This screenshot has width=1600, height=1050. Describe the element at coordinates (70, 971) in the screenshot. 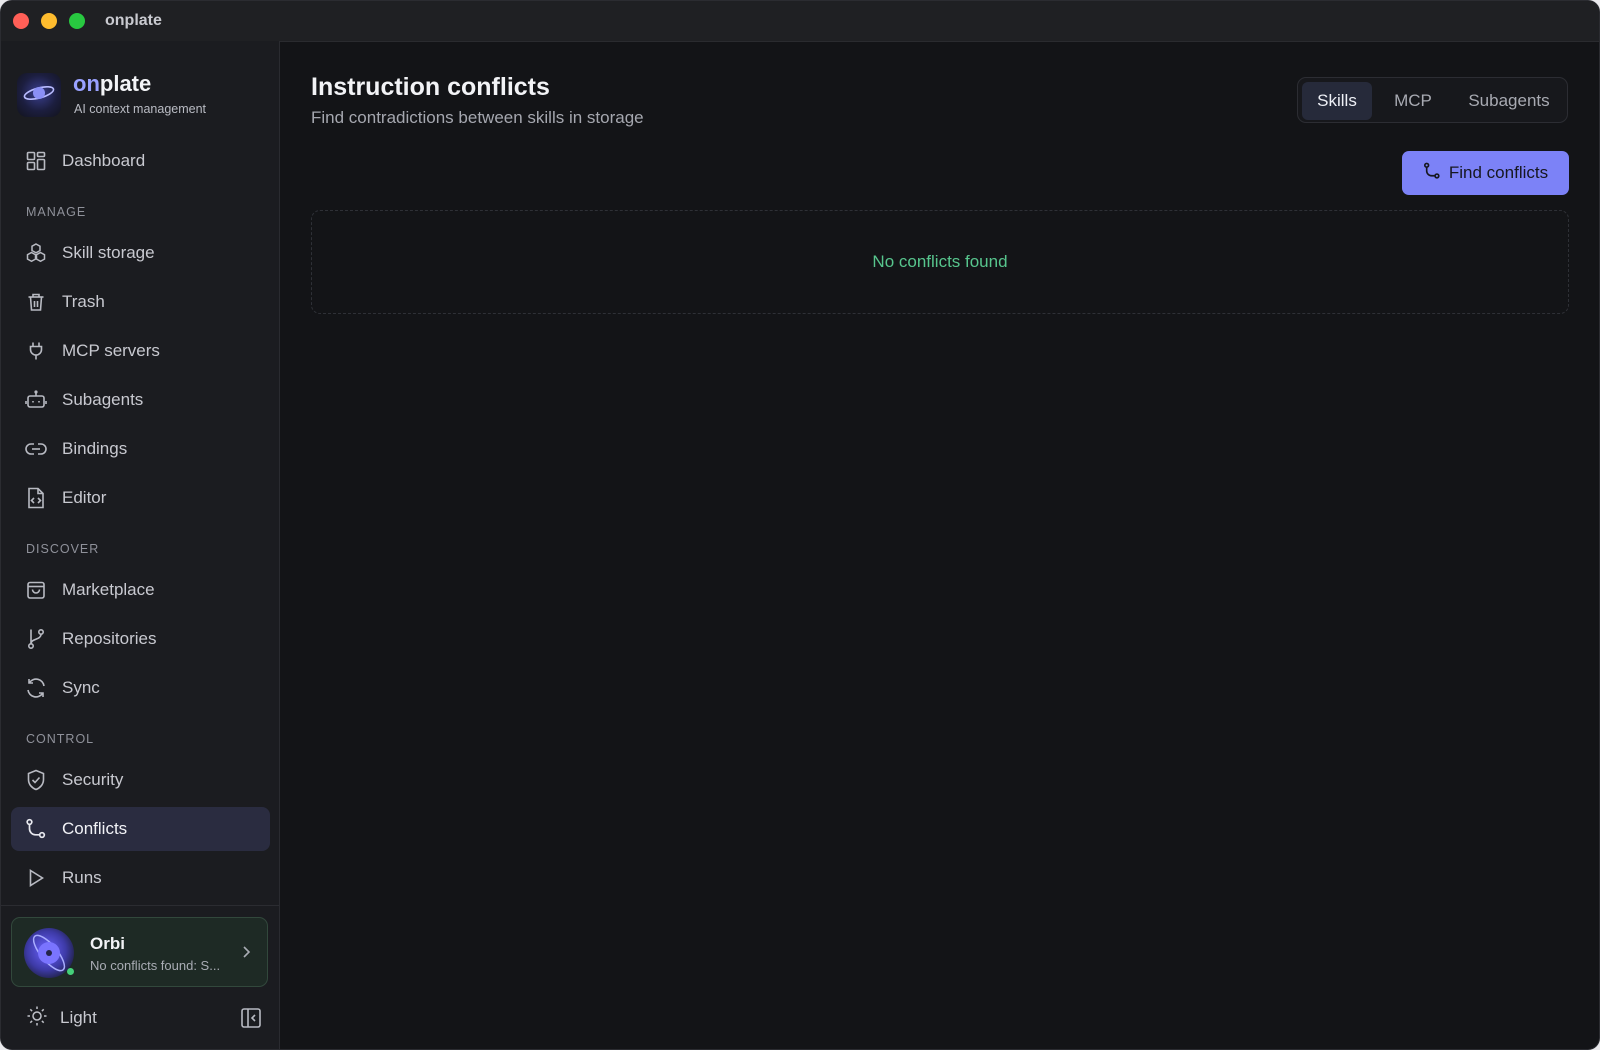

I see `online-status-dot` at that location.